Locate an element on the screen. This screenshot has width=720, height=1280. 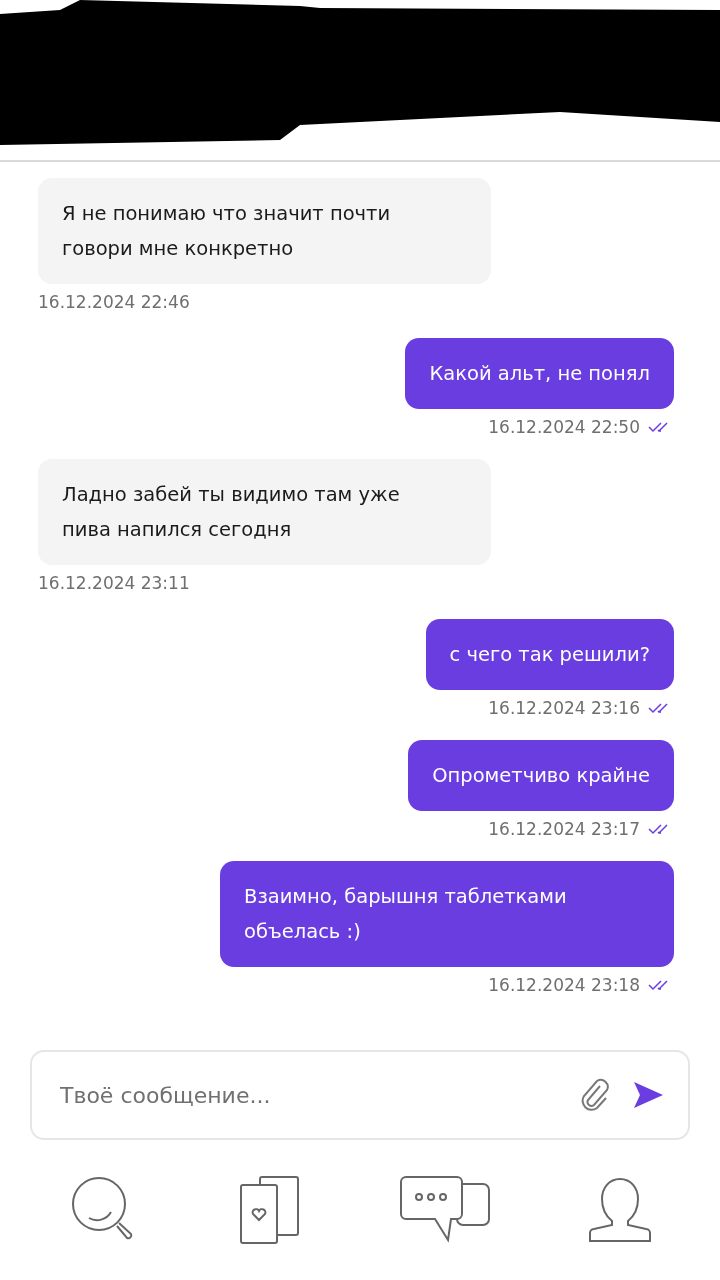
message-time: 16.12.2024 23:16 is located at coordinates (564, 708).